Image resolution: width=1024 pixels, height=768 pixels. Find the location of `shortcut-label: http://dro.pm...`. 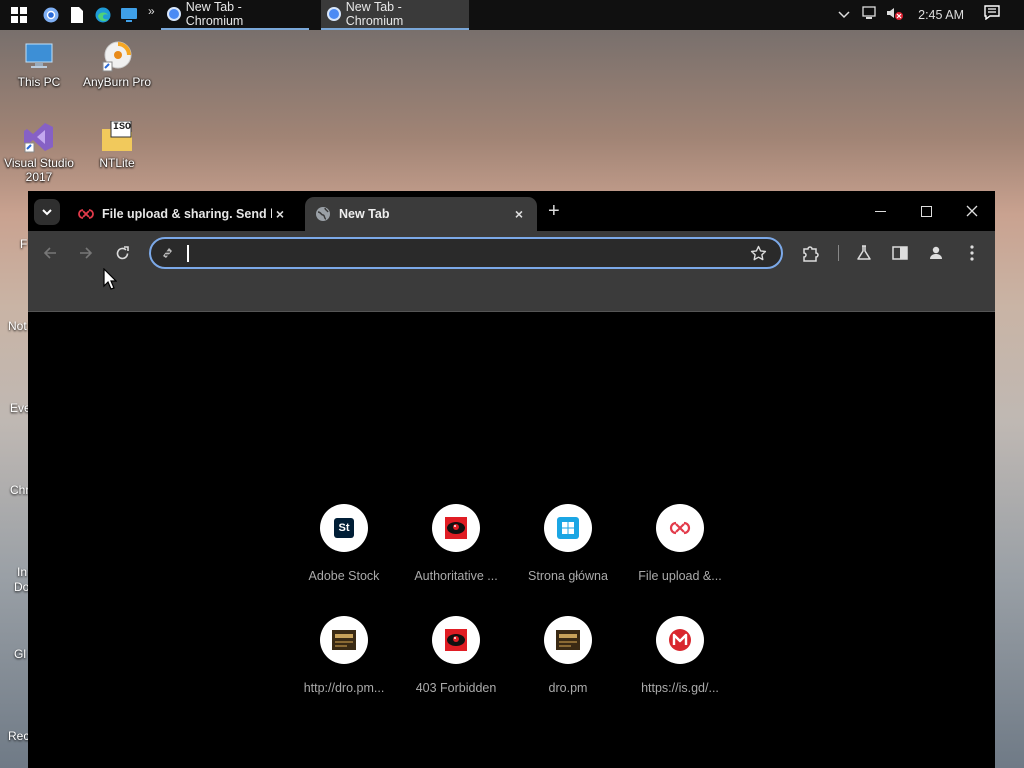

shortcut-label: http://dro.pm... is located at coordinates (344, 688).